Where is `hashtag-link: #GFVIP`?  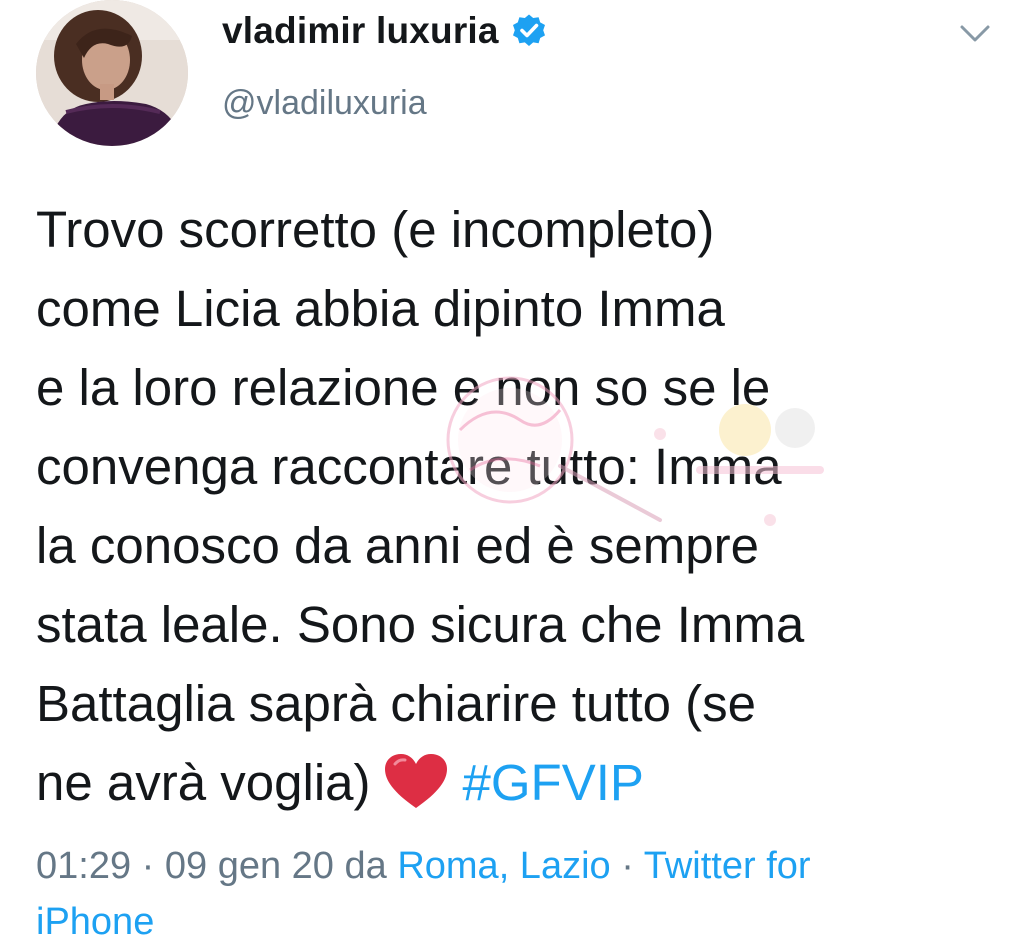
hashtag-link: #GFVIP is located at coordinates (553, 782).